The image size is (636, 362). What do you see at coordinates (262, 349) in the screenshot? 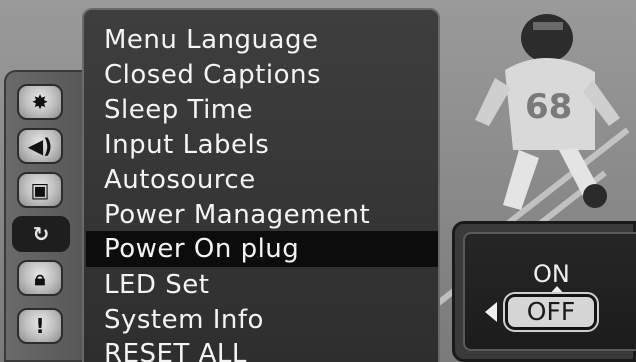
I see `menu-item-reset-all: RESET ALL` at bounding box center [262, 349].